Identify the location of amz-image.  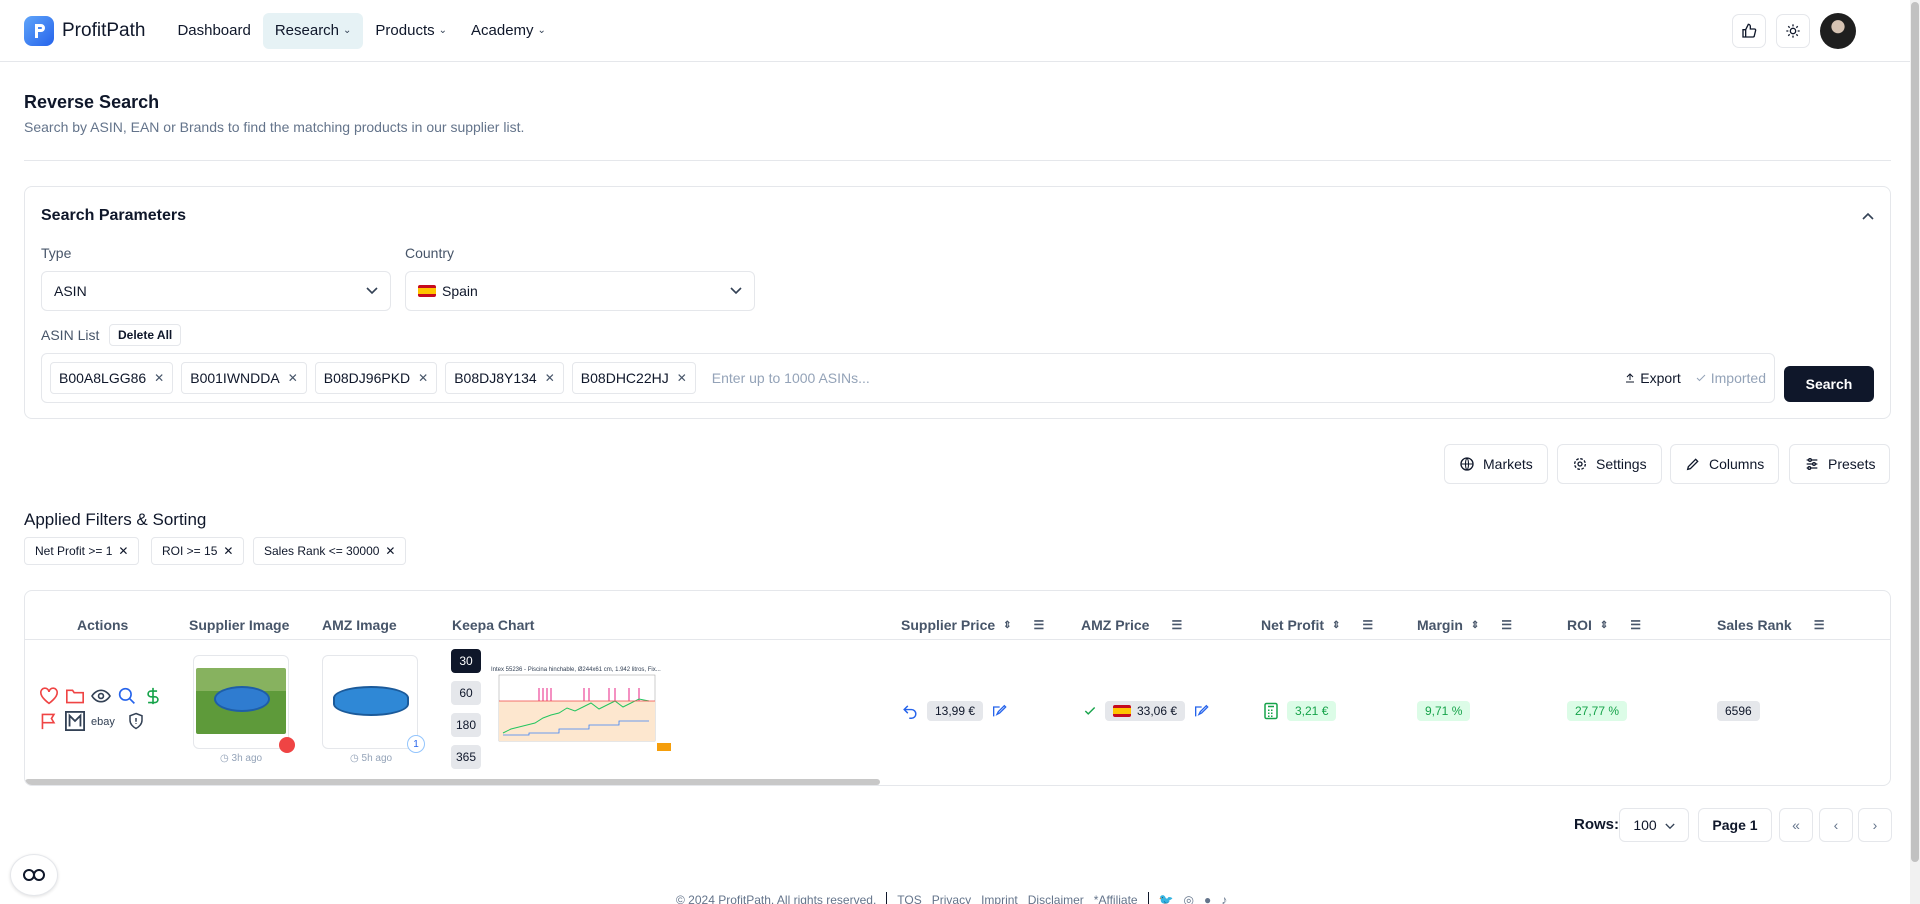
(370, 702).